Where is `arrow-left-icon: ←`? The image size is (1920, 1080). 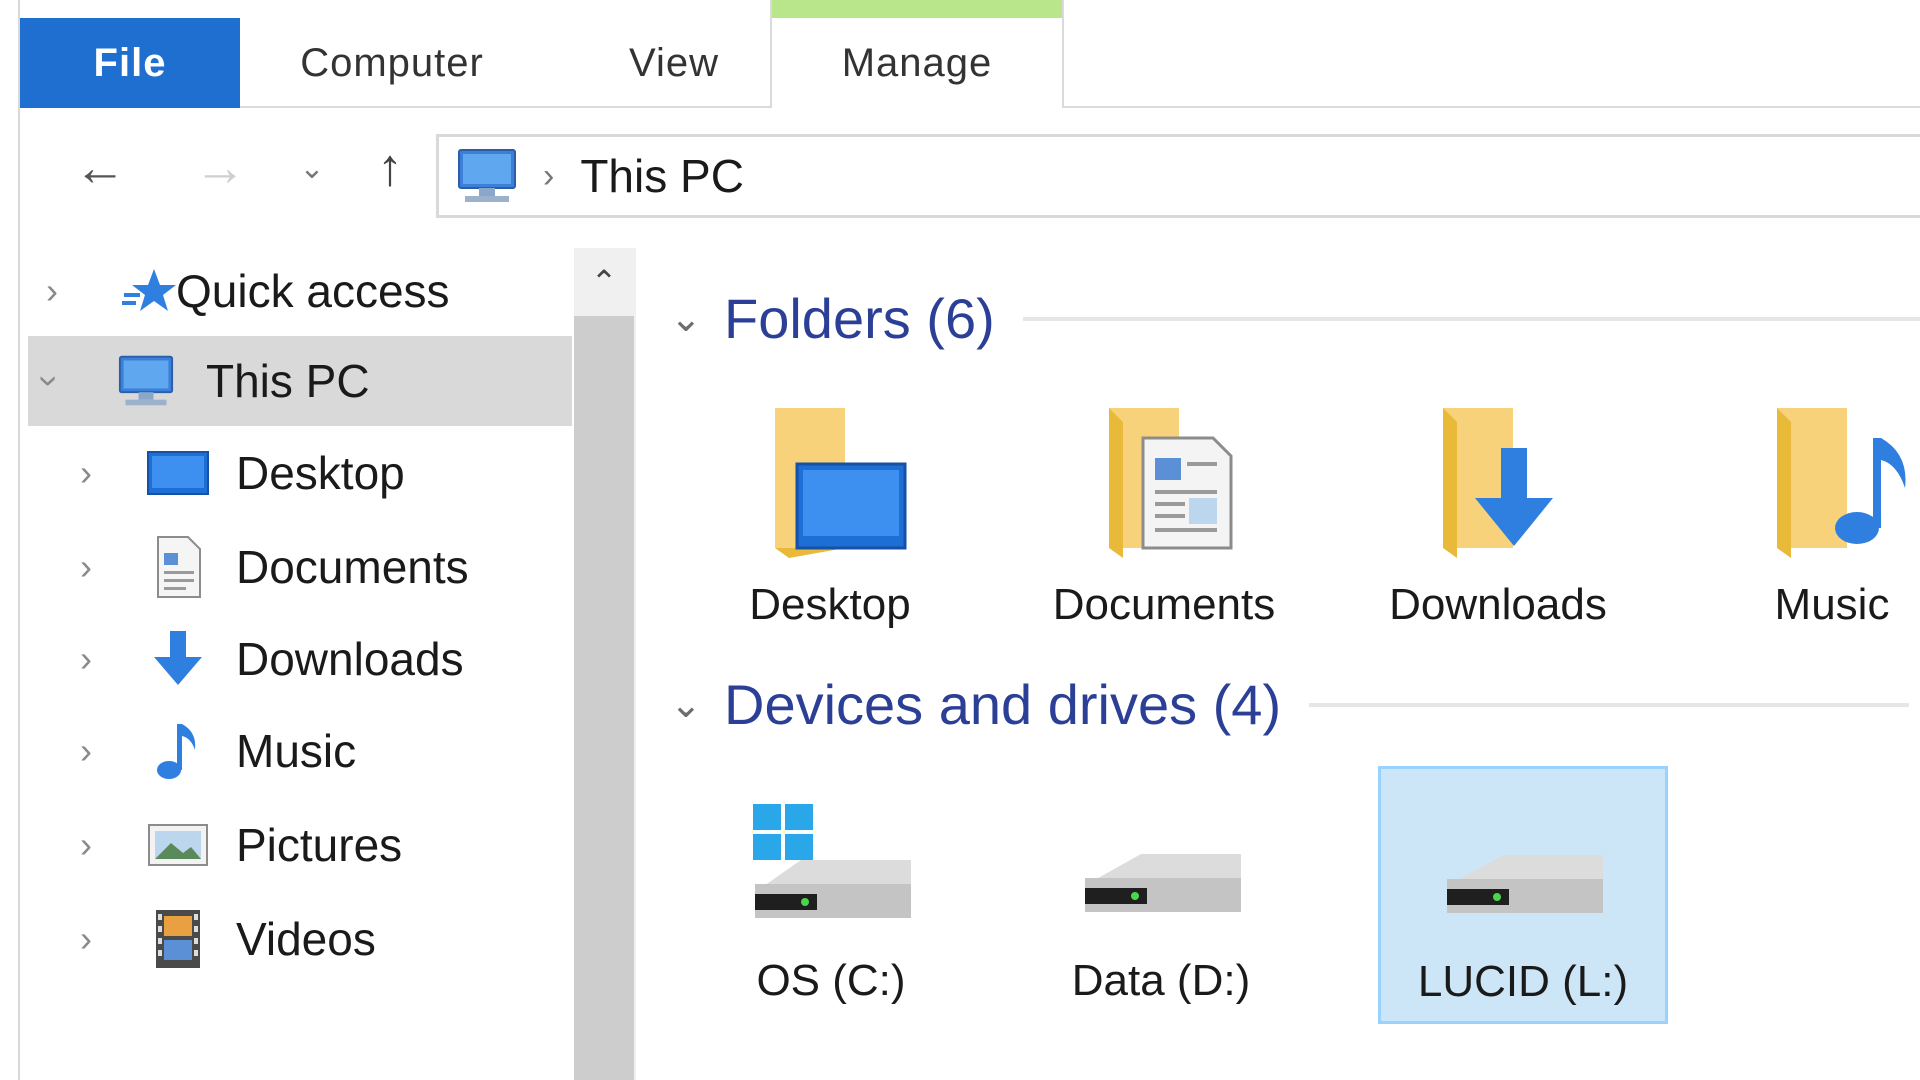 arrow-left-icon: ← is located at coordinates (100, 168).